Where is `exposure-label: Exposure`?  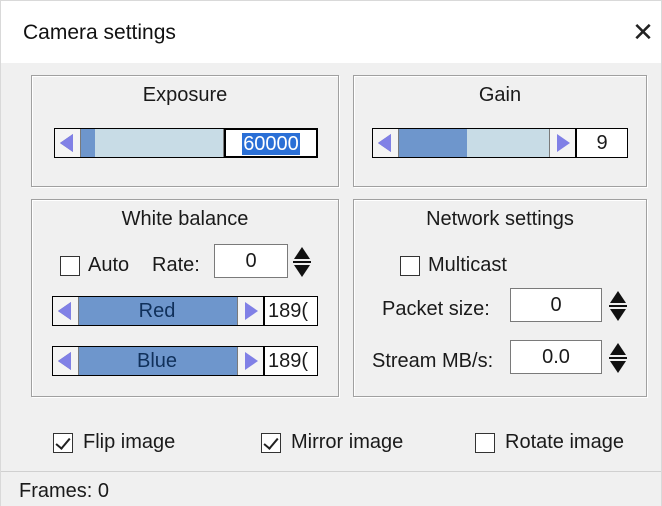
exposure-label: Exposure is located at coordinates (185, 95).